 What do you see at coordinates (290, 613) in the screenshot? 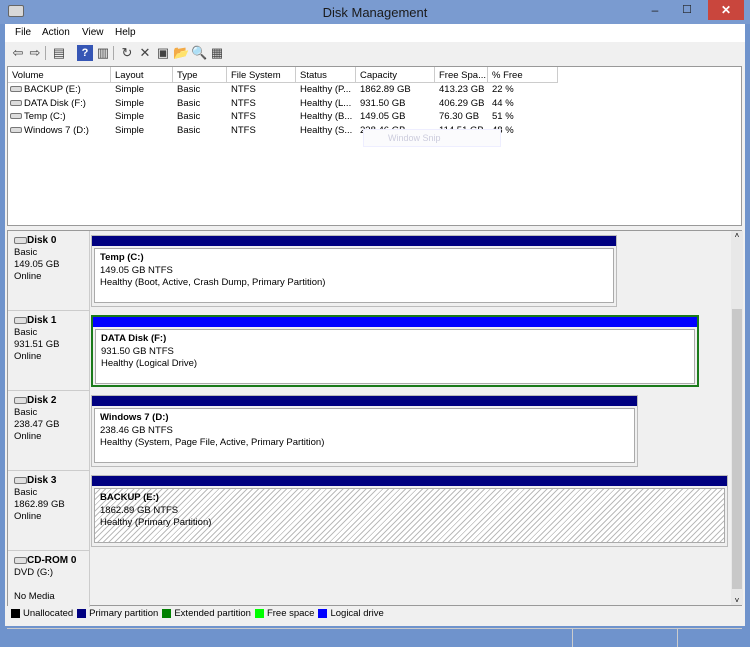
I see `legend-label: Free space` at bounding box center [290, 613].